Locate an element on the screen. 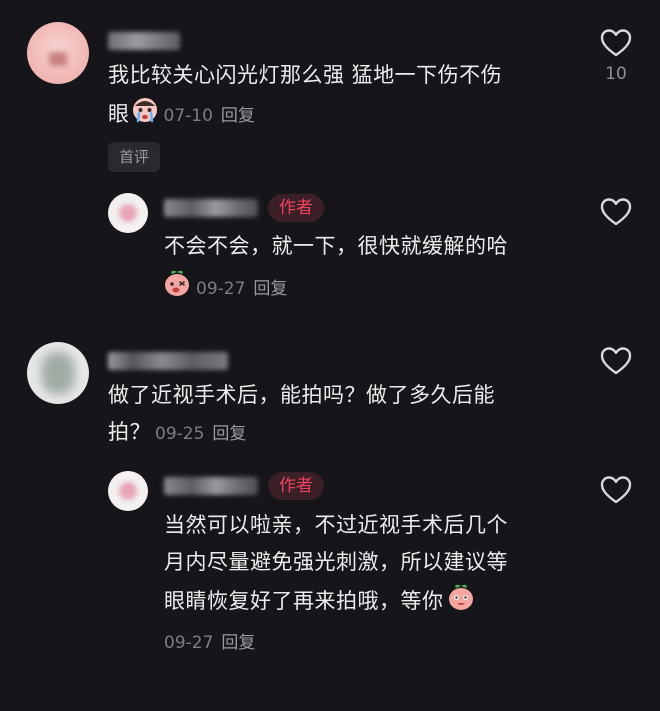 The width and height of the screenshot is (660, 711). reply-text-line: 当然可以啦亲，不过近视手术后几个 is located at coordinates (336, 525).